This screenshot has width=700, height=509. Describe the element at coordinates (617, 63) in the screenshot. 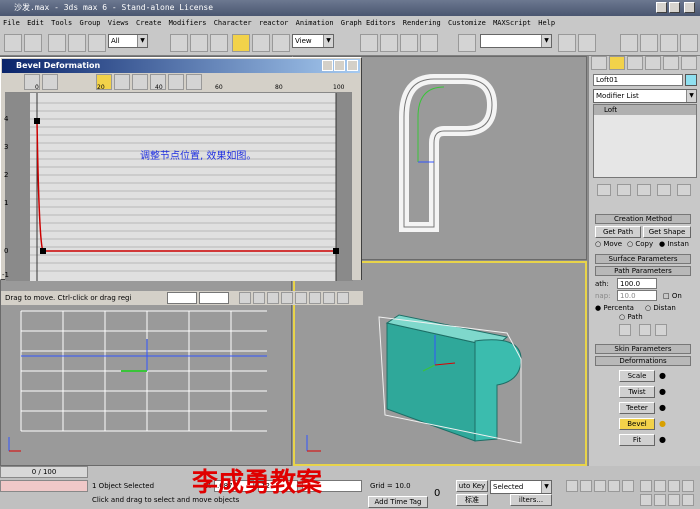

I see `modify-tab-icon` at that location.